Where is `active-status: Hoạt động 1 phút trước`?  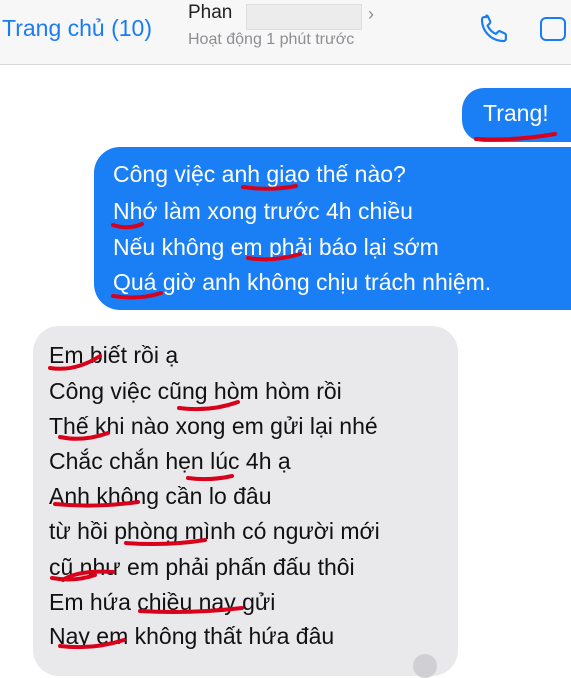
active-status: Hoạt động 1 phút trước is located at coordinates (271, 39).